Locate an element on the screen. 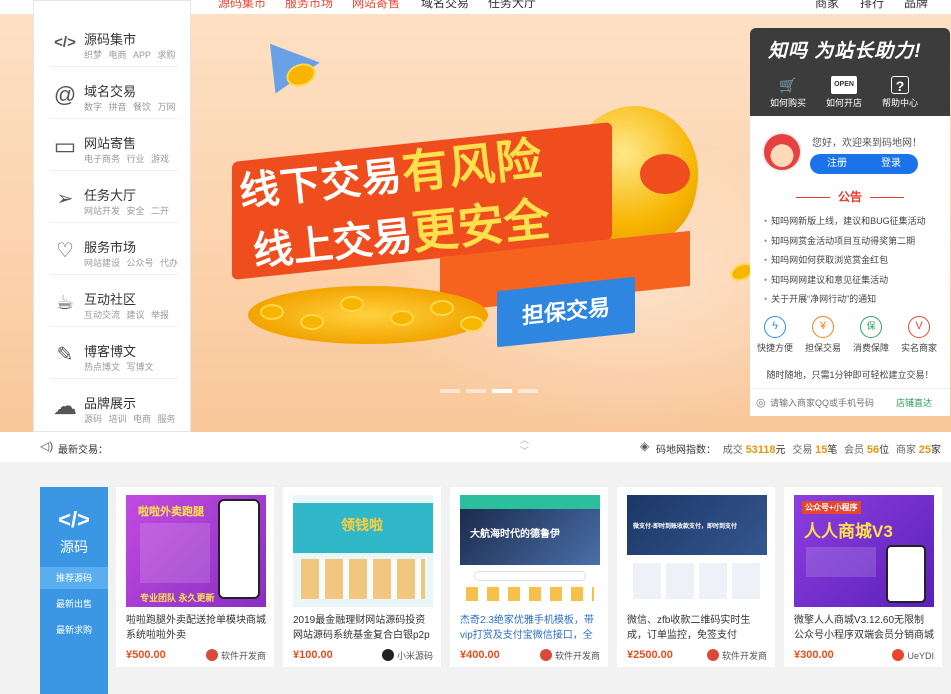  product-image: 微支付-即时到账收款支付，即时到支付 is located at coordinates (697, 551).